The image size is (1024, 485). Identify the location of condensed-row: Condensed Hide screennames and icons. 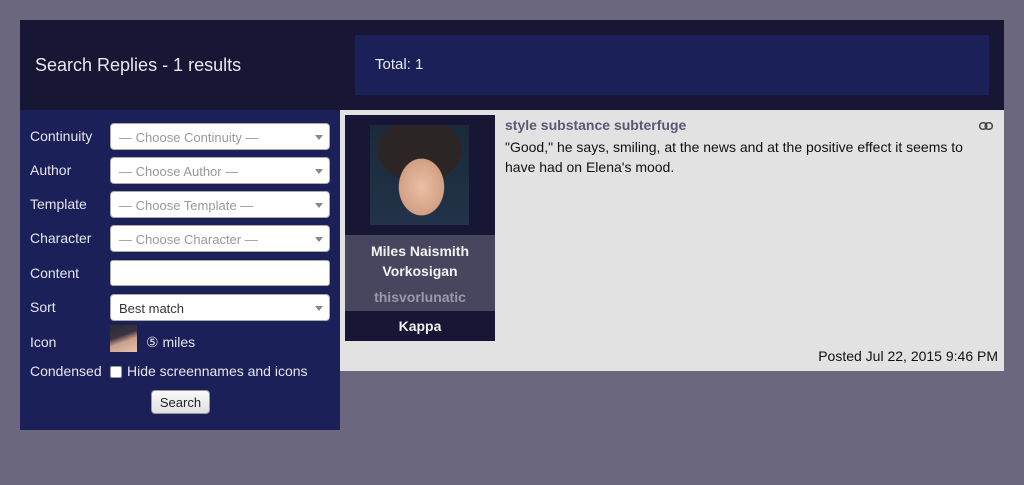
(180, 371).